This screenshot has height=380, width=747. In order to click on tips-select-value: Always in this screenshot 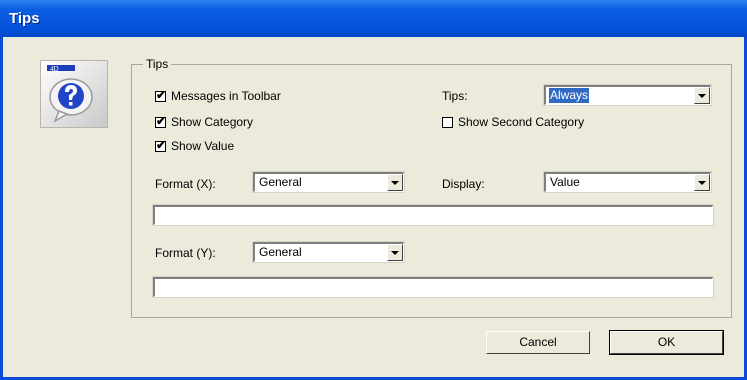, I will do `click(569, 95)`.